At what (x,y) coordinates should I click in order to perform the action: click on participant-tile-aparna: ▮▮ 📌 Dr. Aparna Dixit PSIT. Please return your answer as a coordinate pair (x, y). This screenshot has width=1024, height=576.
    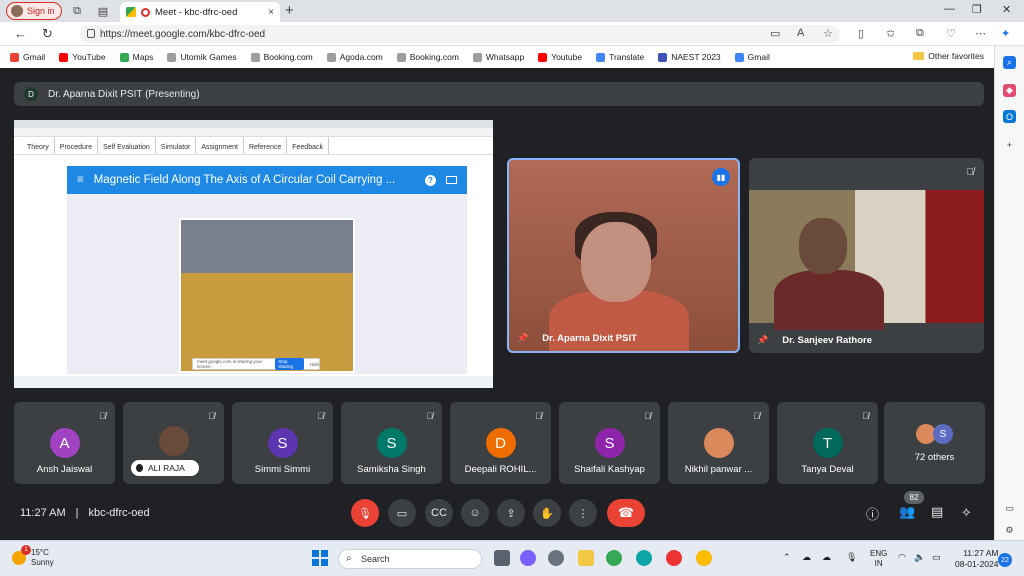
    Looking at the image, I should click on (623, 255).